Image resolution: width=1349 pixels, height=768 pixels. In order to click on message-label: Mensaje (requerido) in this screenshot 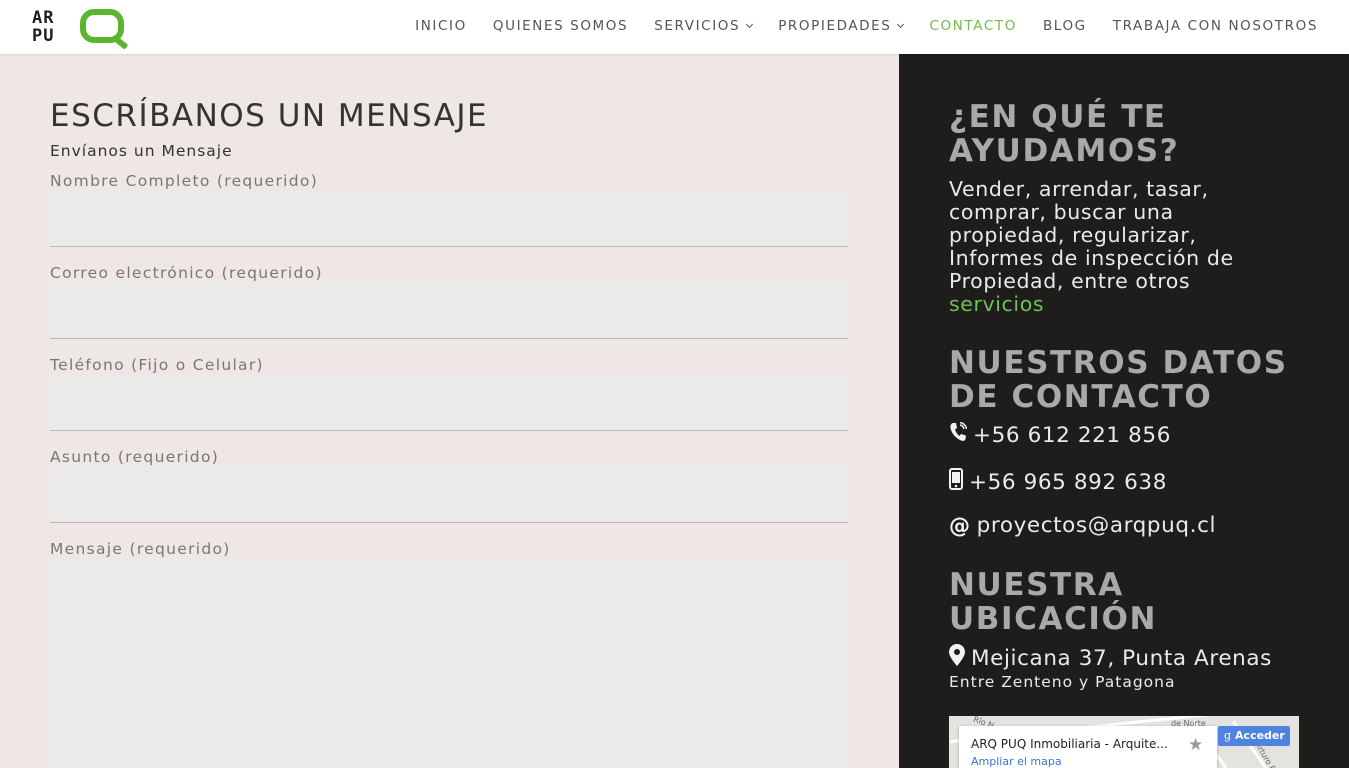, I will do `click(140, 549)`.